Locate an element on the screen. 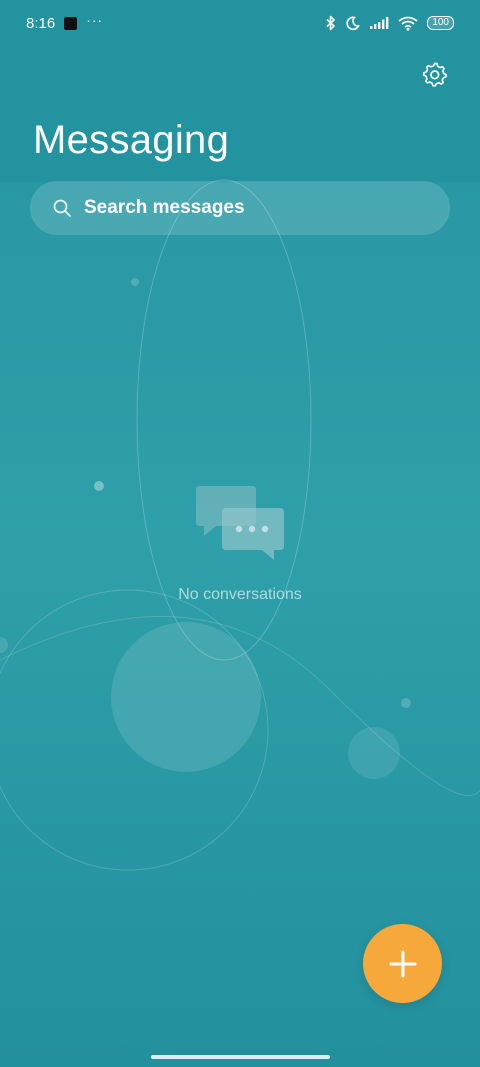 This screenshot has height=1067, width=480. more-notifications-icon: ··· is located at coordinates (95, 20).